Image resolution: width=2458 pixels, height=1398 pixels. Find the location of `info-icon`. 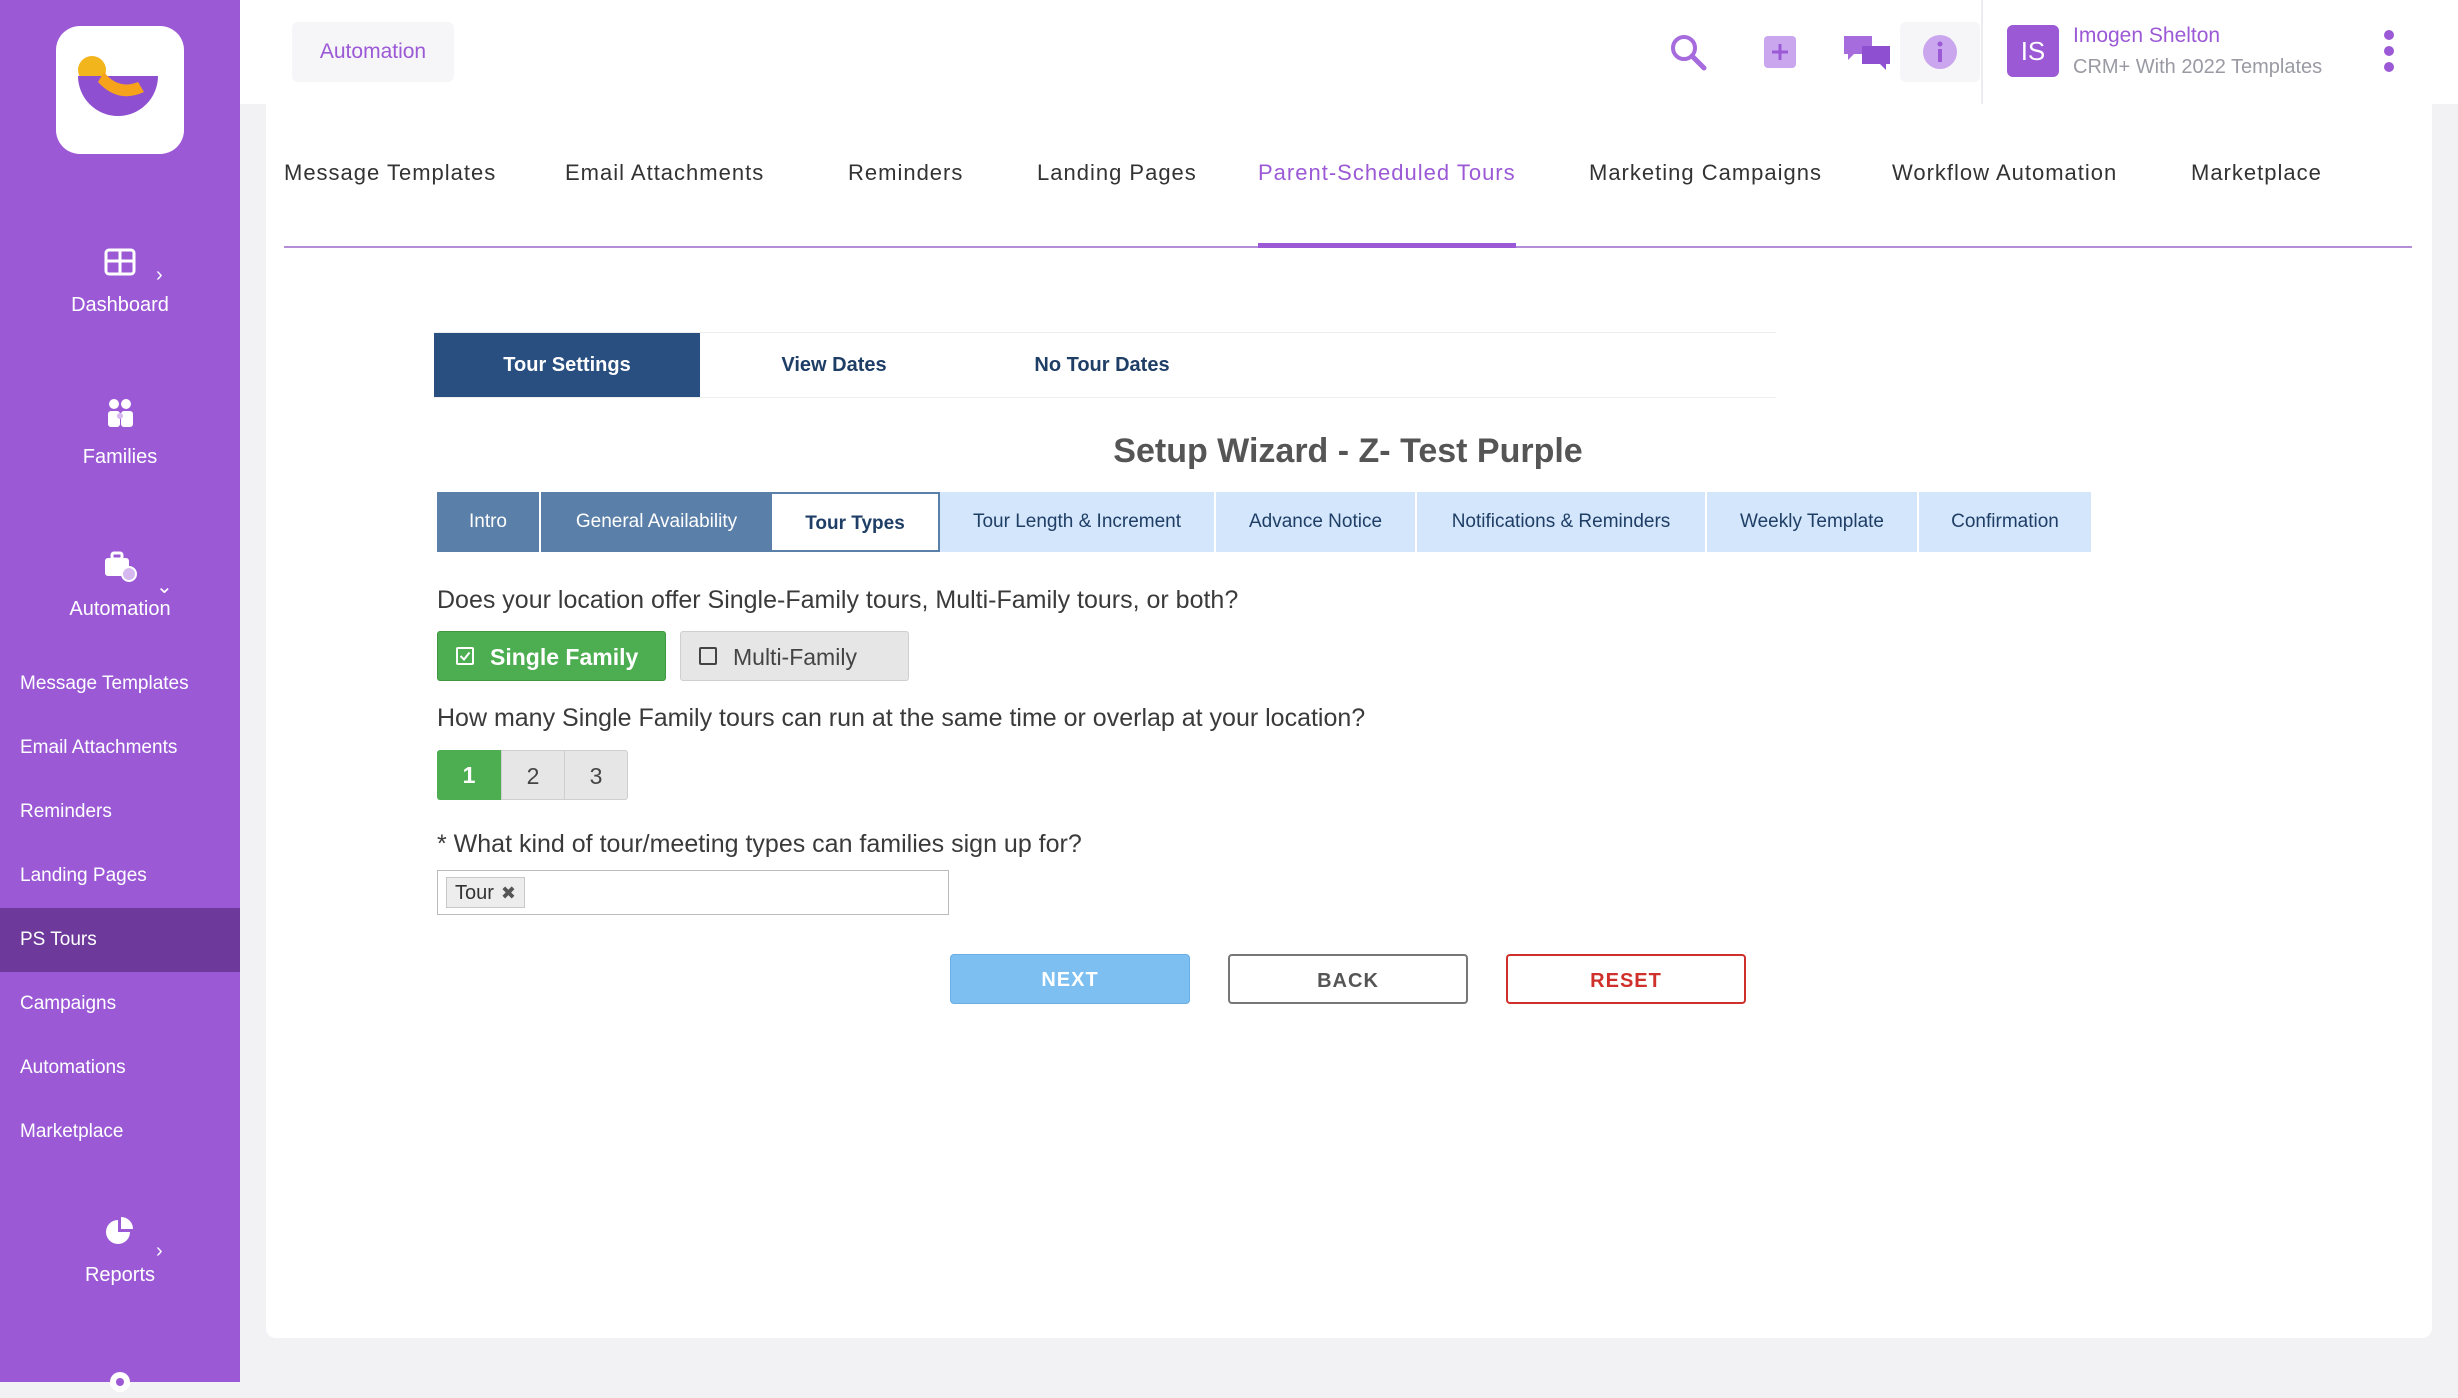

info-icon is located at coordinates (1940, 52).